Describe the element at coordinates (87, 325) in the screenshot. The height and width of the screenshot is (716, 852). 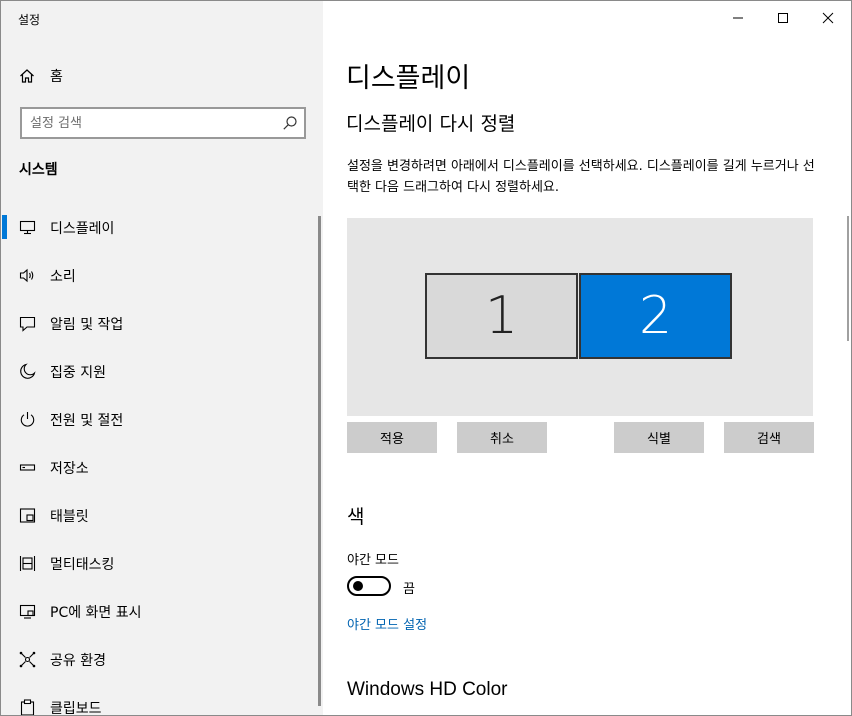
I see `sidebar-item-label: 알림 및 작업` at that location.